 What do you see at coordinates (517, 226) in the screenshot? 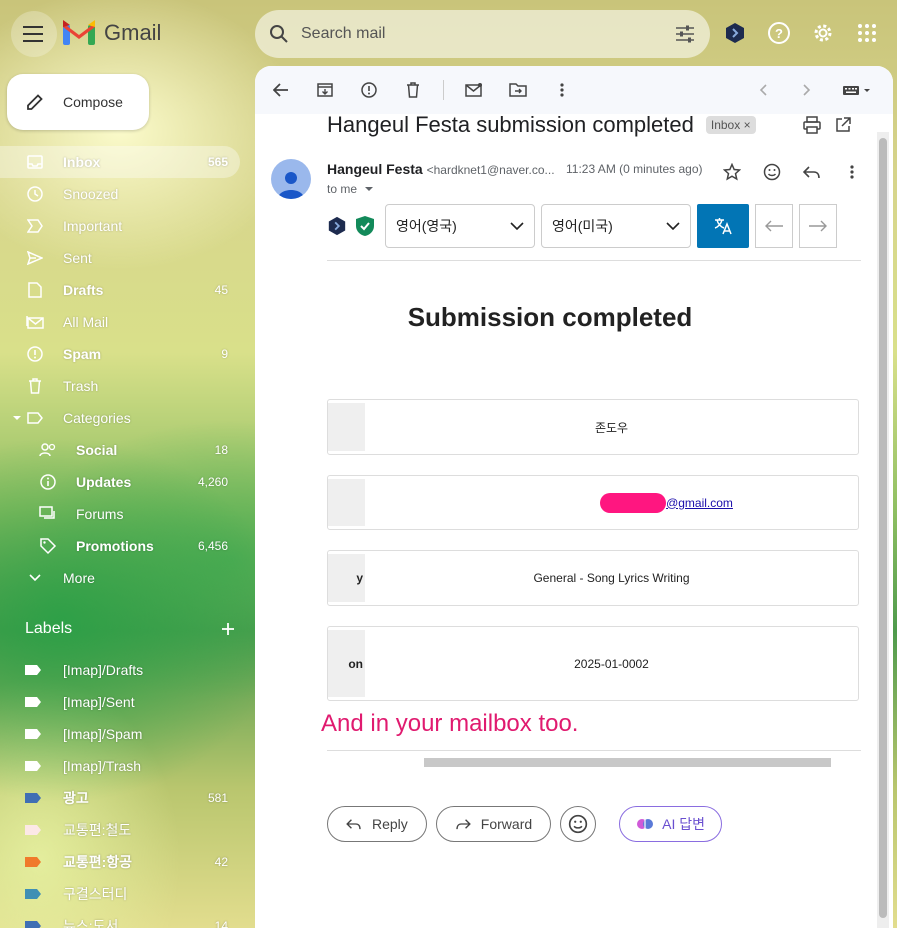
I see `chevron-down-icon` at bounding box center [517, 226].